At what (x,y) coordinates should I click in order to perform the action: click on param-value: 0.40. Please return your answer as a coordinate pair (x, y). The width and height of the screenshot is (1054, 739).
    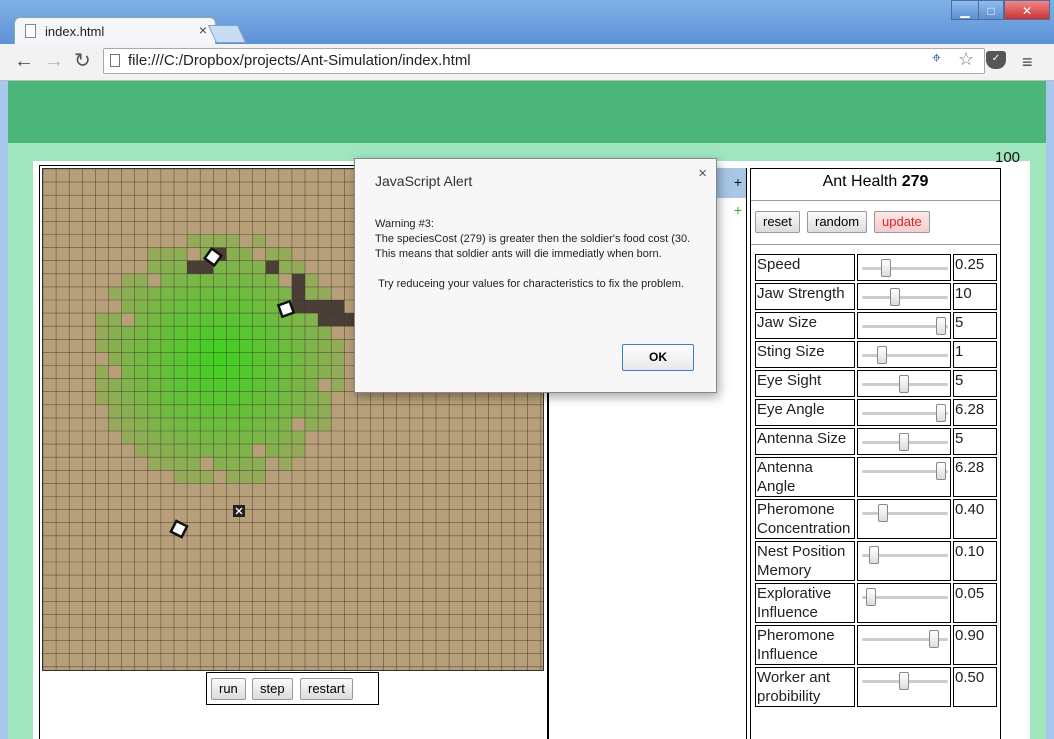
    Looking at the image, I should click on (975, 519).